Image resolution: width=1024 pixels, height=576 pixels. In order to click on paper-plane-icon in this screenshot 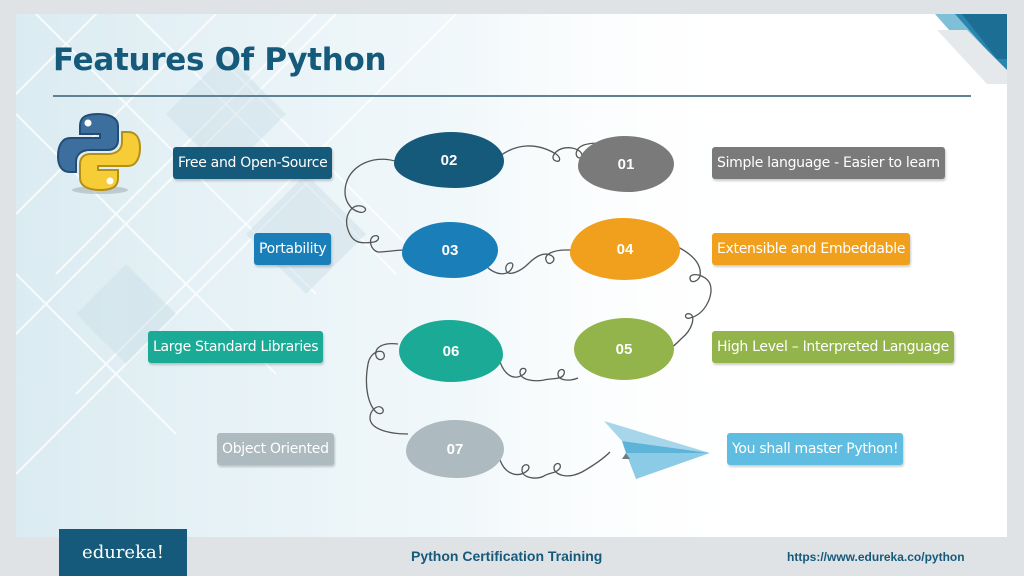, I will do `click(657, 450)`.